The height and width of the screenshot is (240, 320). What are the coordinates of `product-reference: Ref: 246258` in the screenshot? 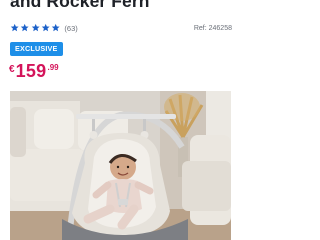 It's located at (212, 28).